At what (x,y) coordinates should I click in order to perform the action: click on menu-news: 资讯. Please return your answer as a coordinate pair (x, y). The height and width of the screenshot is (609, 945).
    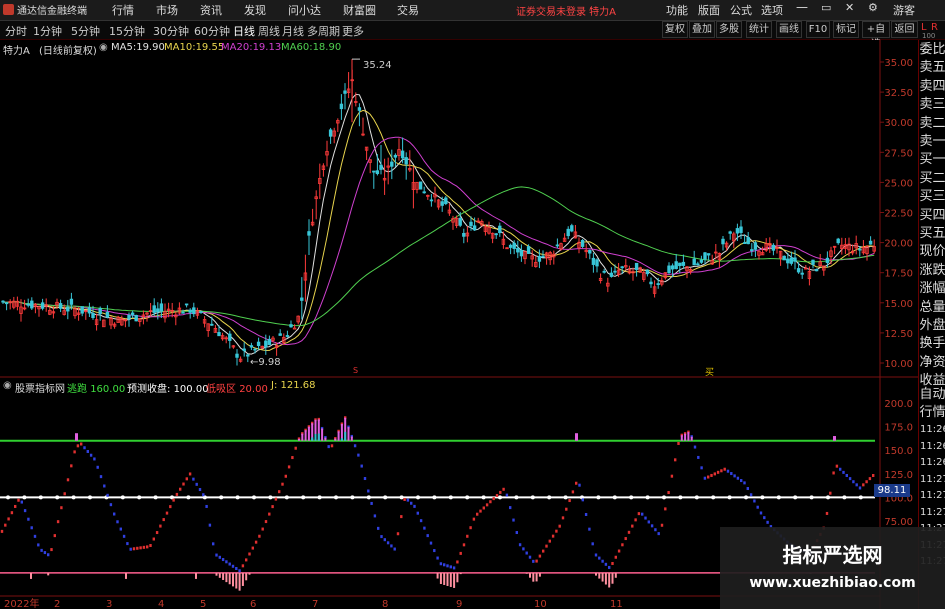
    Looking at the image, I should click on (211, 10).